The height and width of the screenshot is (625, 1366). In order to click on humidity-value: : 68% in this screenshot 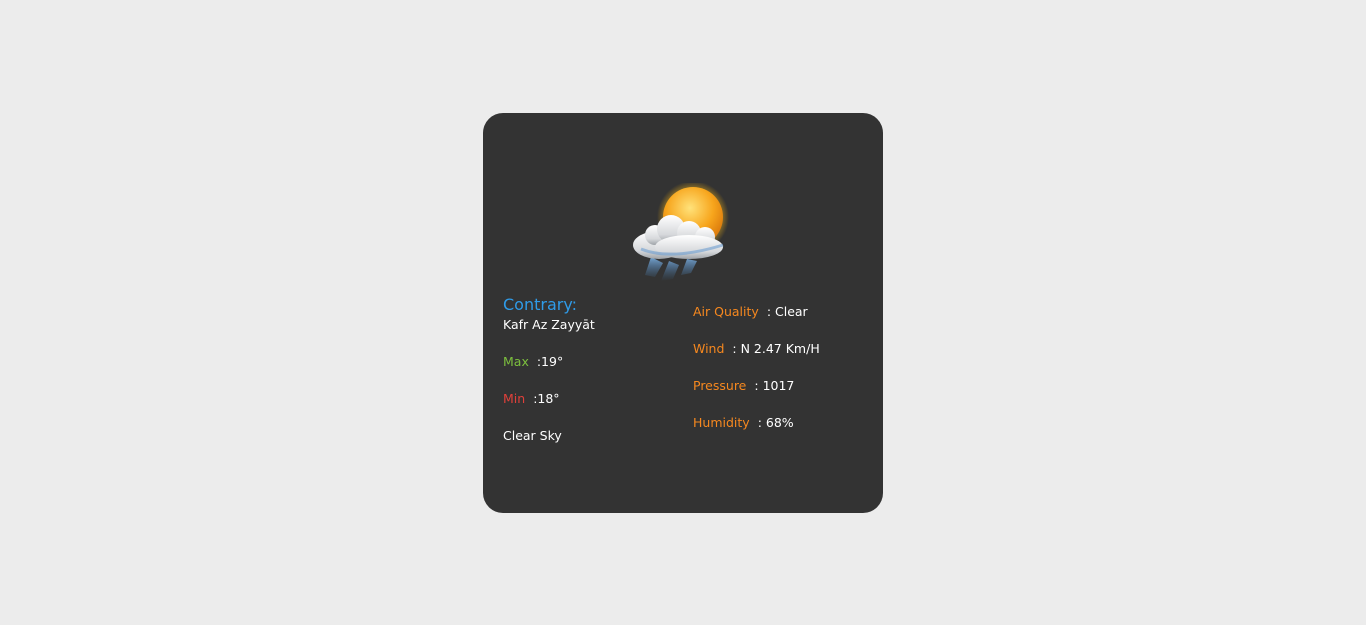, I will do `click(775, 422)`.